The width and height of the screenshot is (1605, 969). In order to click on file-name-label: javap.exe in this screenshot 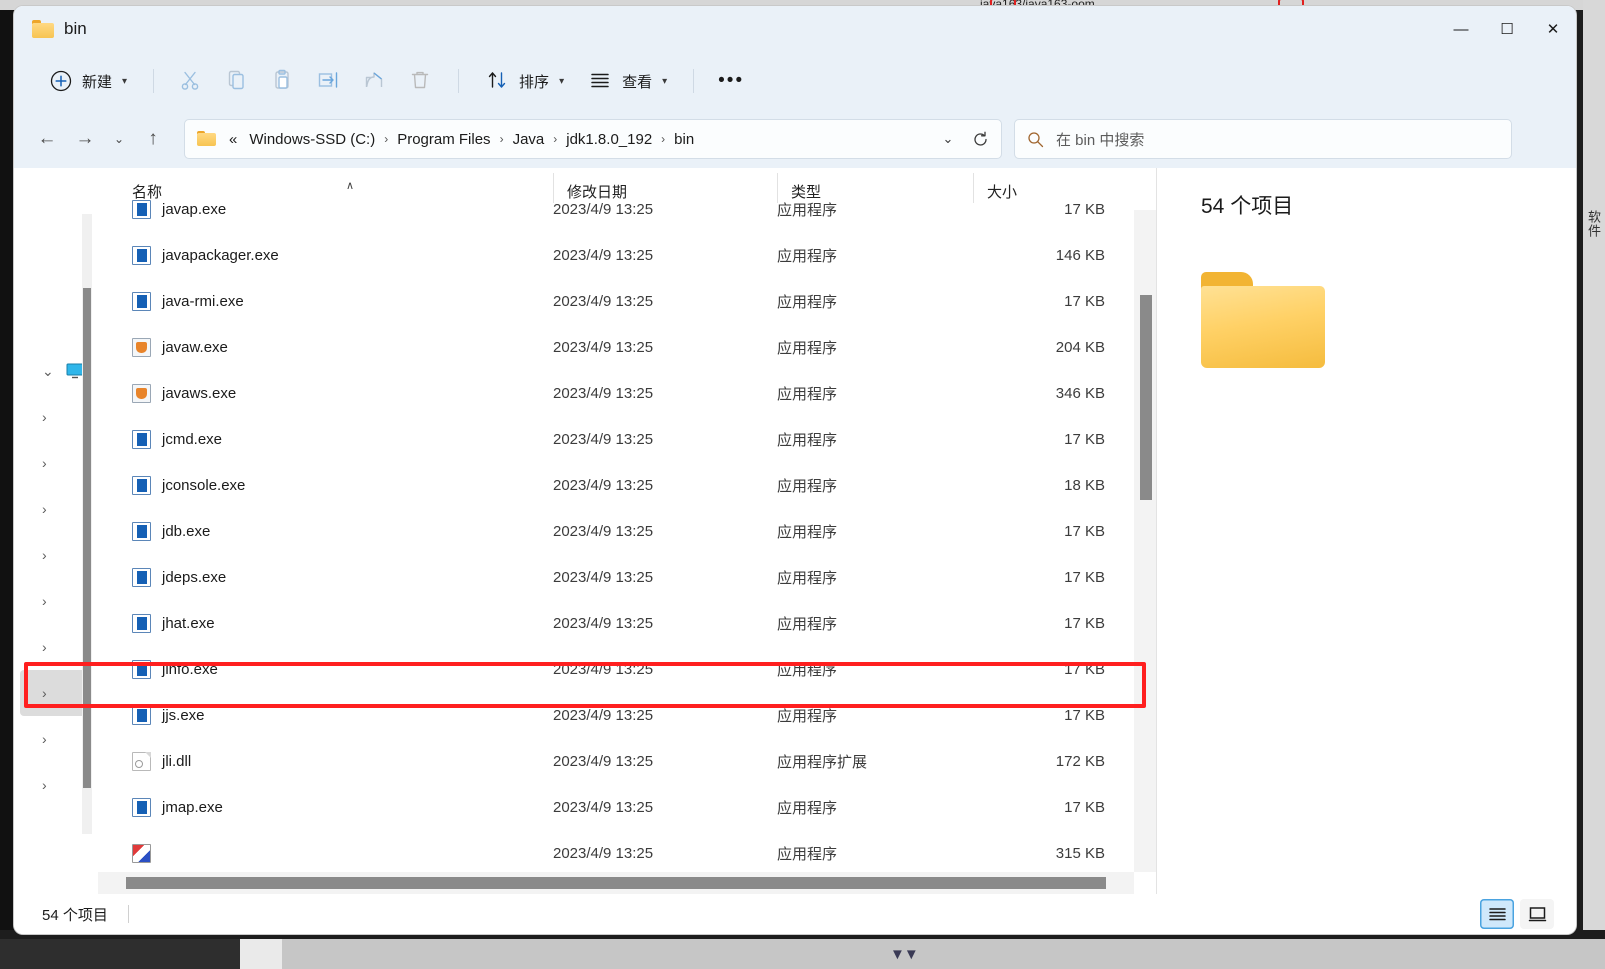, I will do `click(194, 209)`.